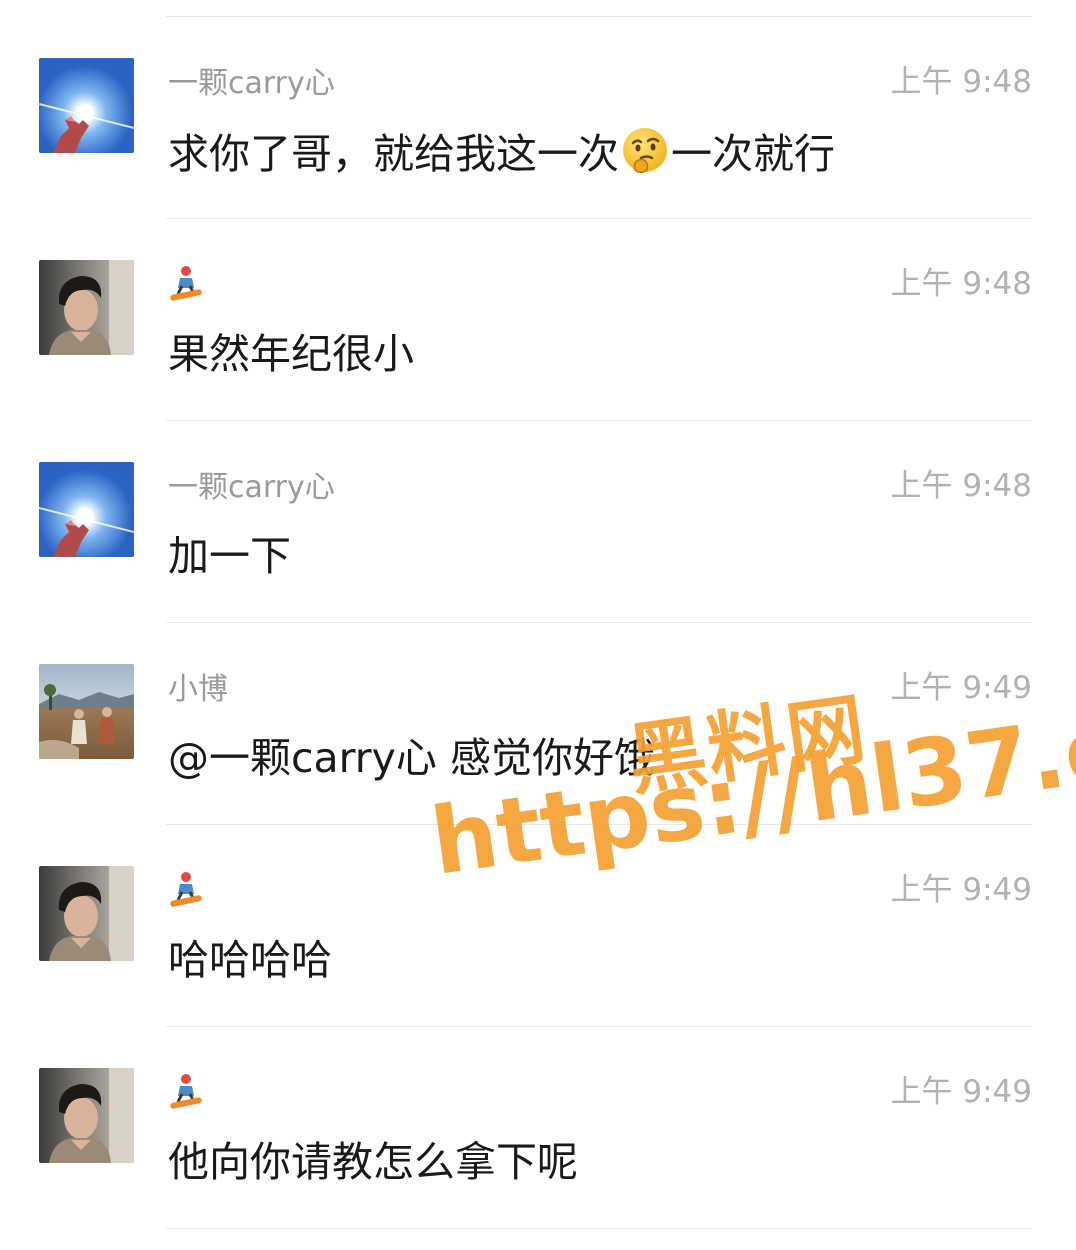 The height and width of the screenshot is (1250, 1076). What do you see at coordinates (291, 354) in the screenshot?
I see `message-text: 果然年纪很小` at bounding box center [291, 354].